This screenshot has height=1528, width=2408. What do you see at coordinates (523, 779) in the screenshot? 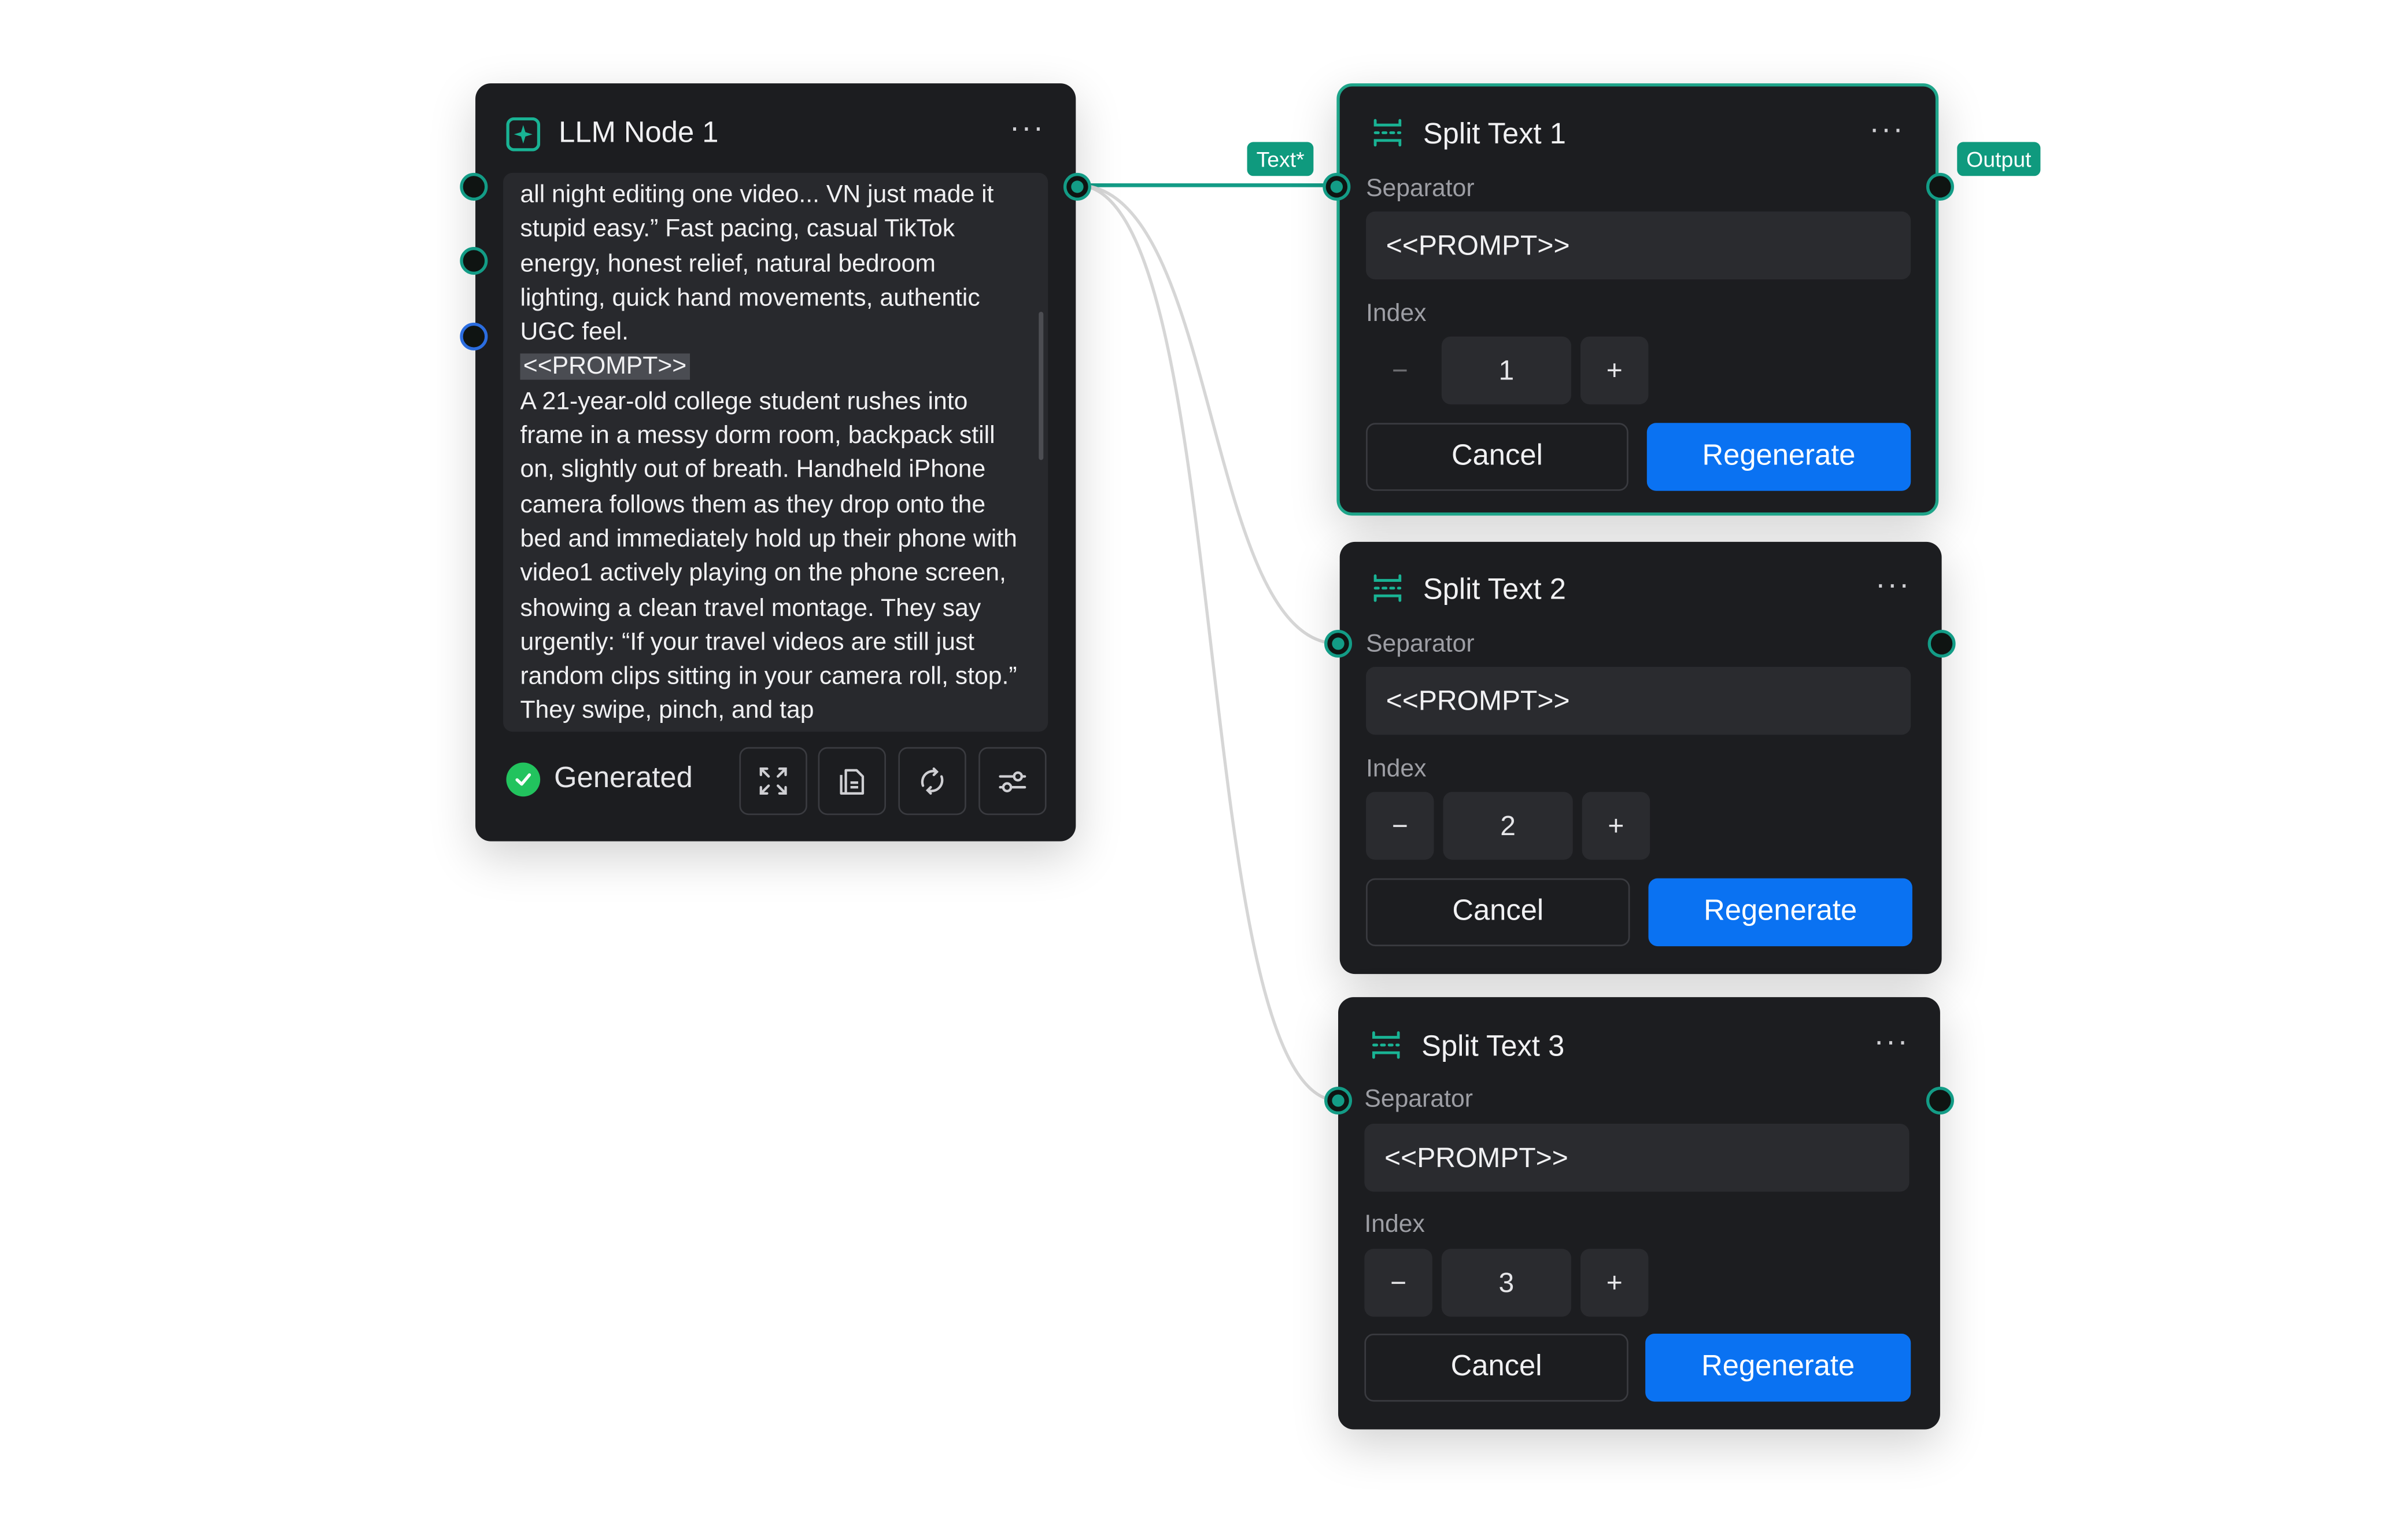
I see `check-circle-icon` at bounding box center [523, 779].